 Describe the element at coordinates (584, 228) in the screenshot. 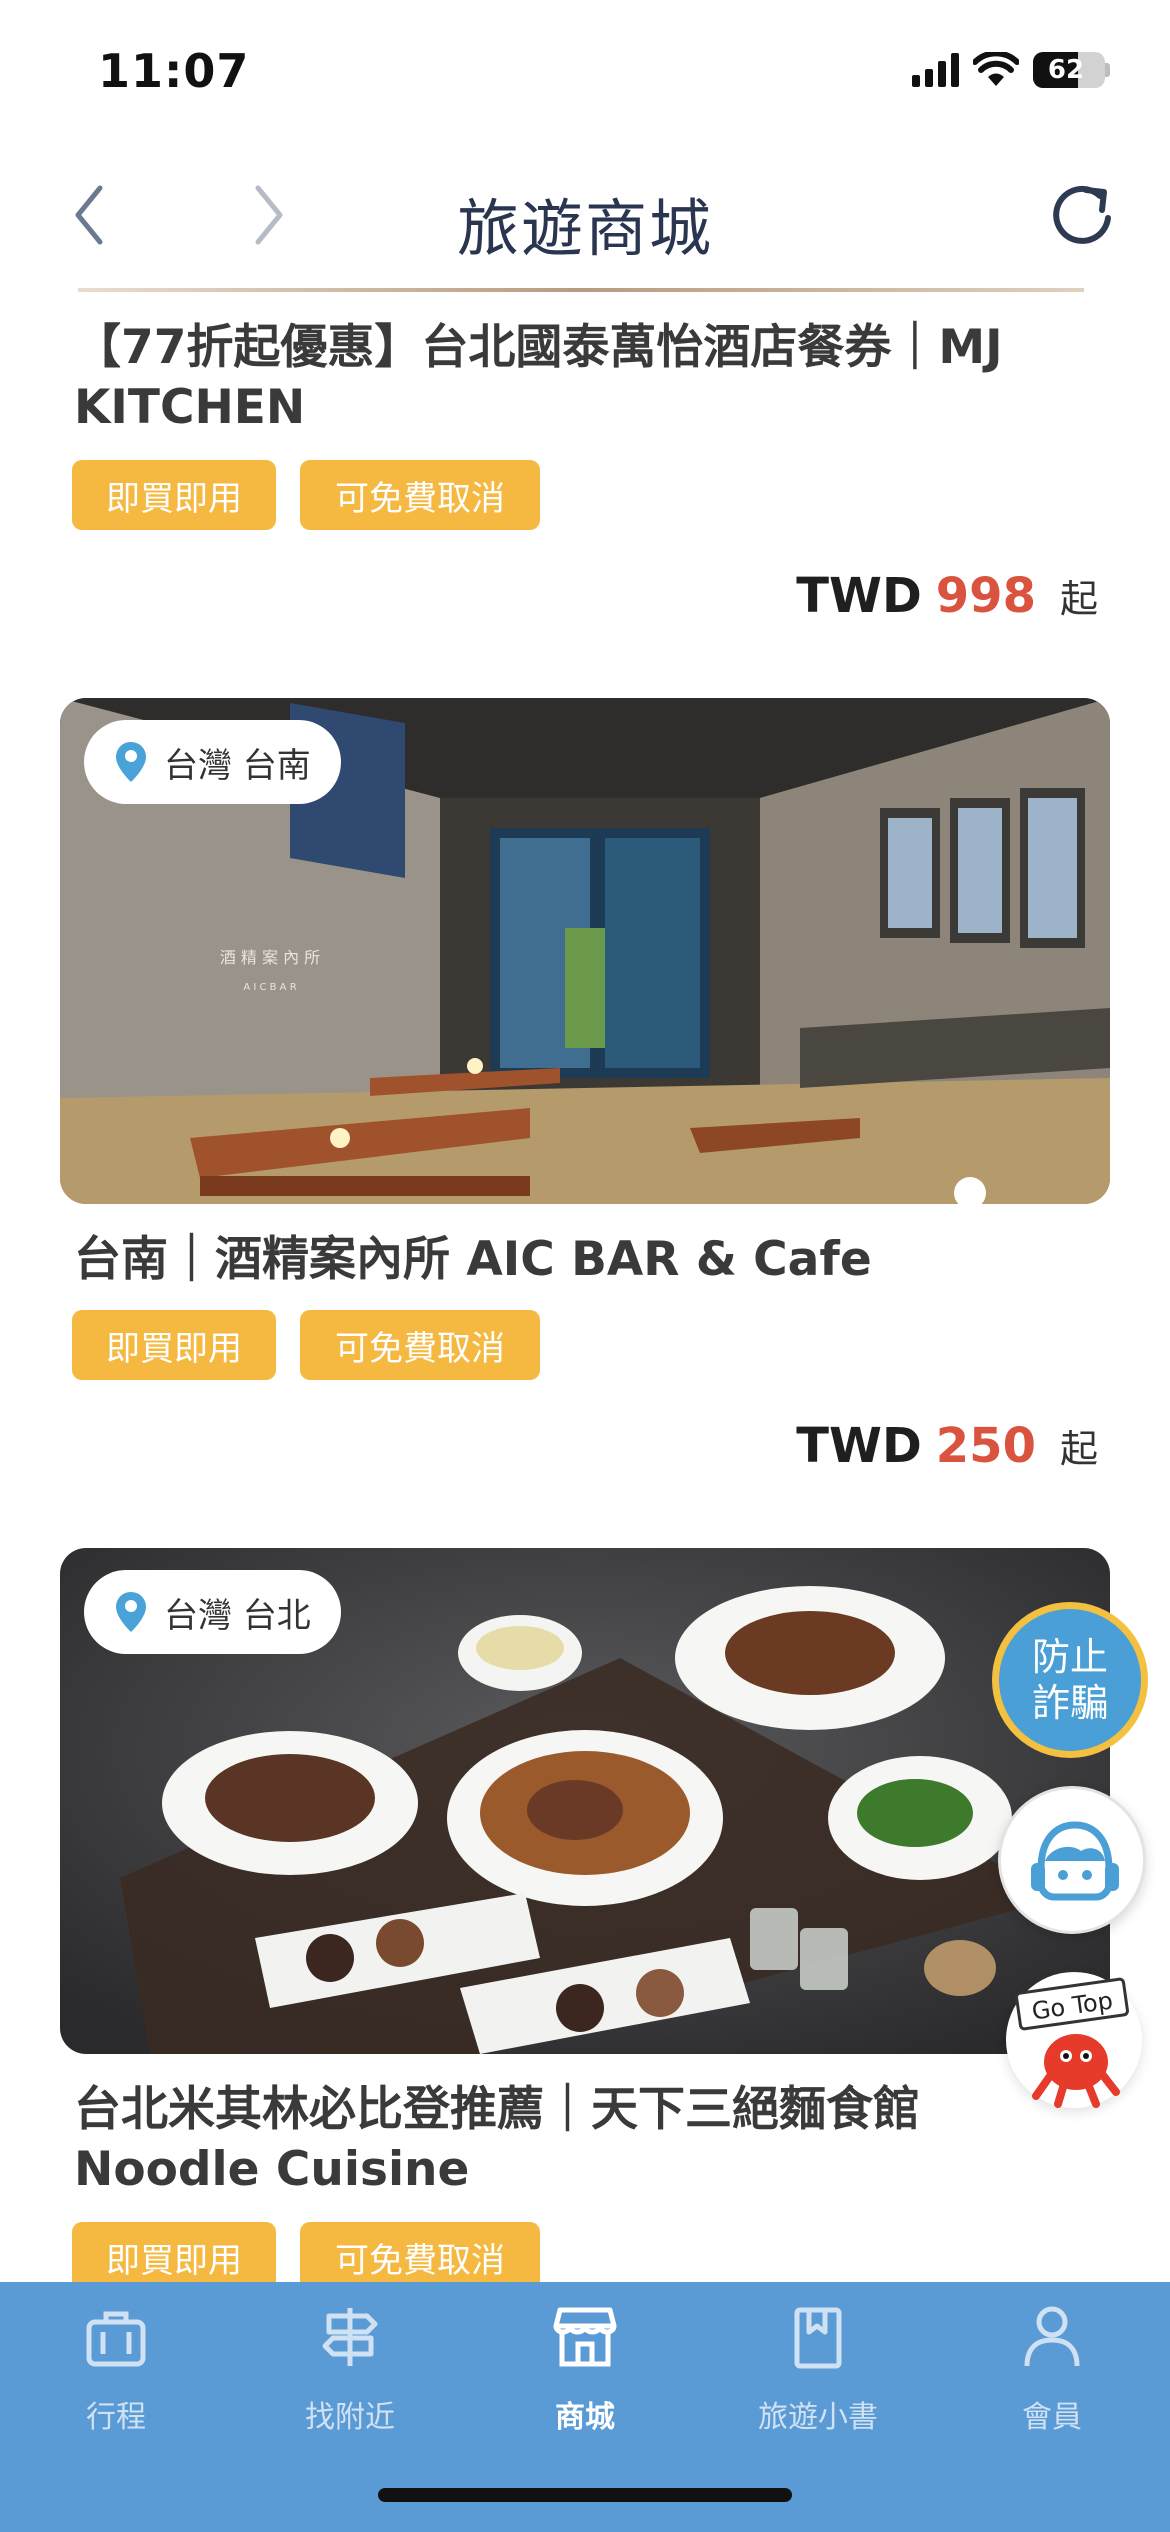

I see `page-title: 旅遊商城` at that location.